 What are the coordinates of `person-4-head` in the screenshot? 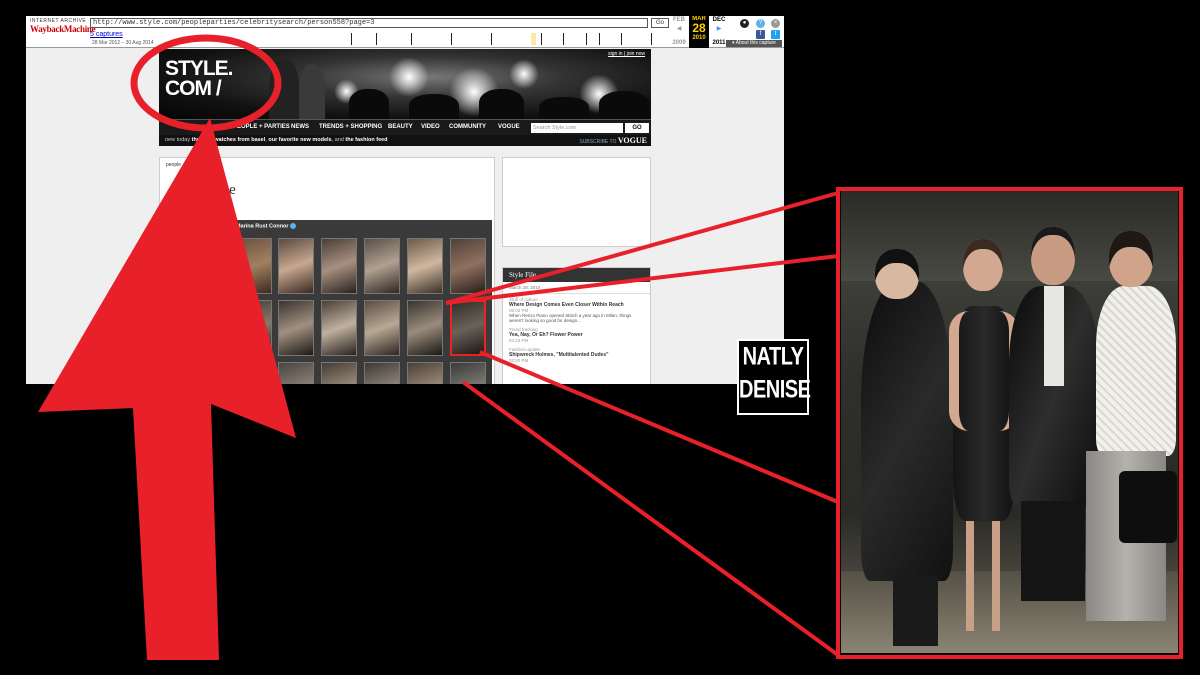 It's located at (1131, 259).